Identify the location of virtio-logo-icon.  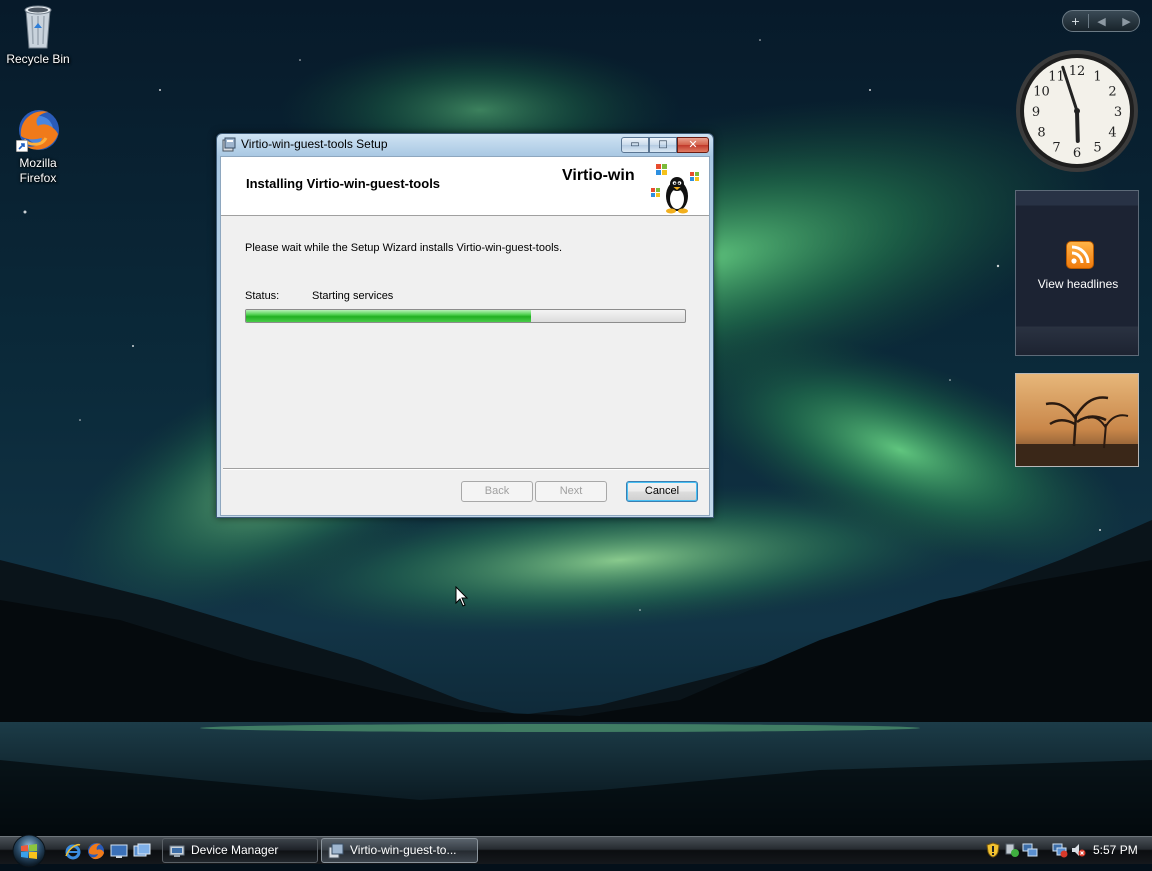
(679, 187).